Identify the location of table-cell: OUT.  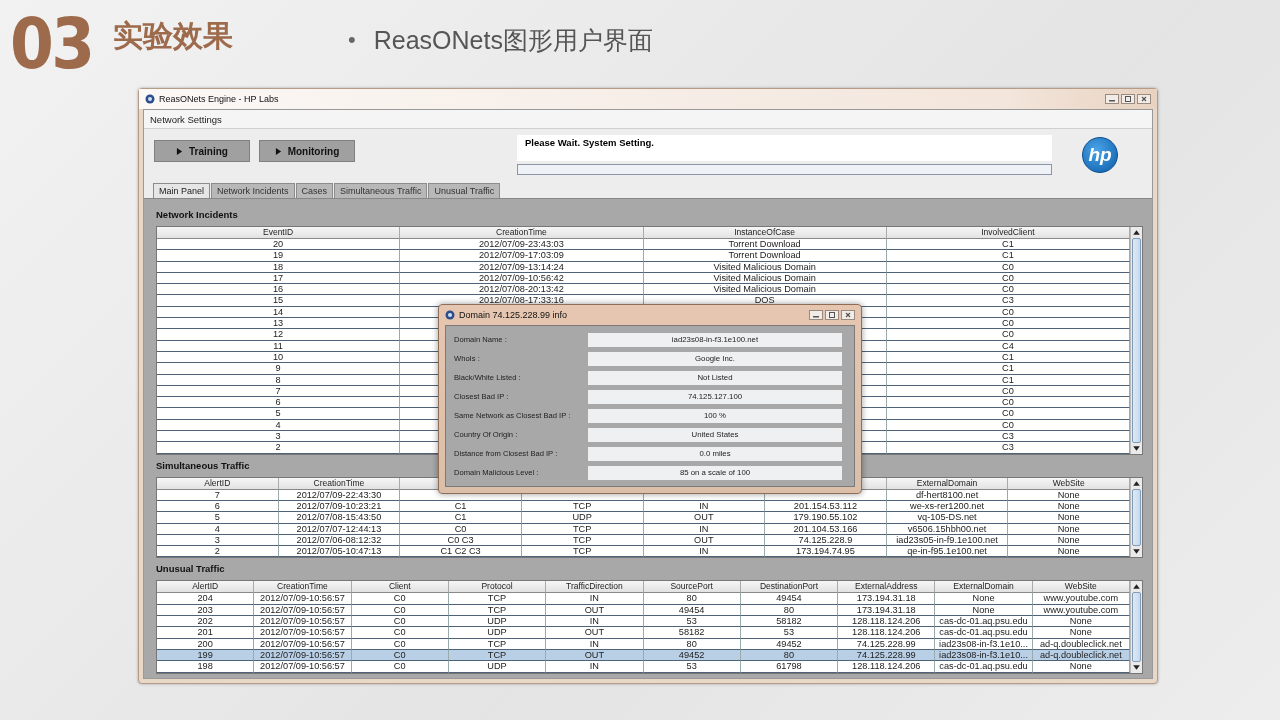
(595, 633).